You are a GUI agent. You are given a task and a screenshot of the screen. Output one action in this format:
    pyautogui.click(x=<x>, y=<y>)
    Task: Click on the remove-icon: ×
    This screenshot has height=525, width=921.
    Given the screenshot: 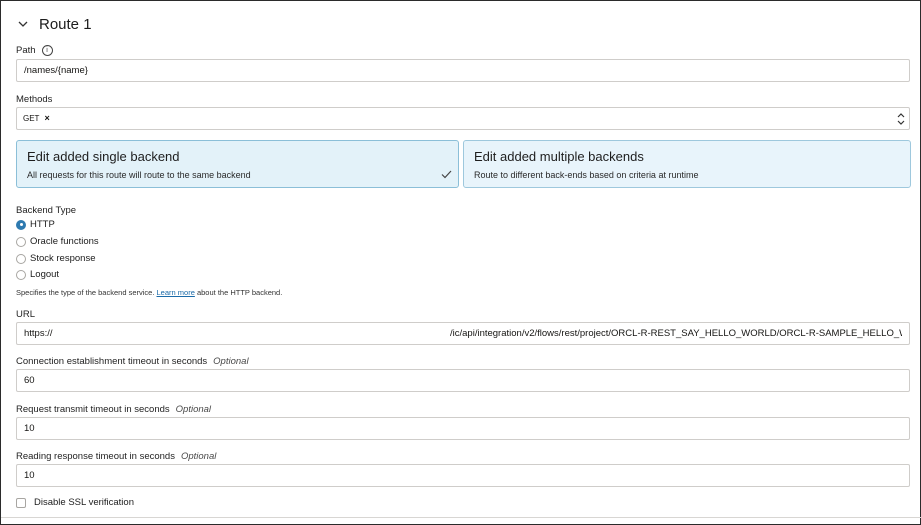 What is the action you would take?
    pyautogui.click(x=46, y=118)
    